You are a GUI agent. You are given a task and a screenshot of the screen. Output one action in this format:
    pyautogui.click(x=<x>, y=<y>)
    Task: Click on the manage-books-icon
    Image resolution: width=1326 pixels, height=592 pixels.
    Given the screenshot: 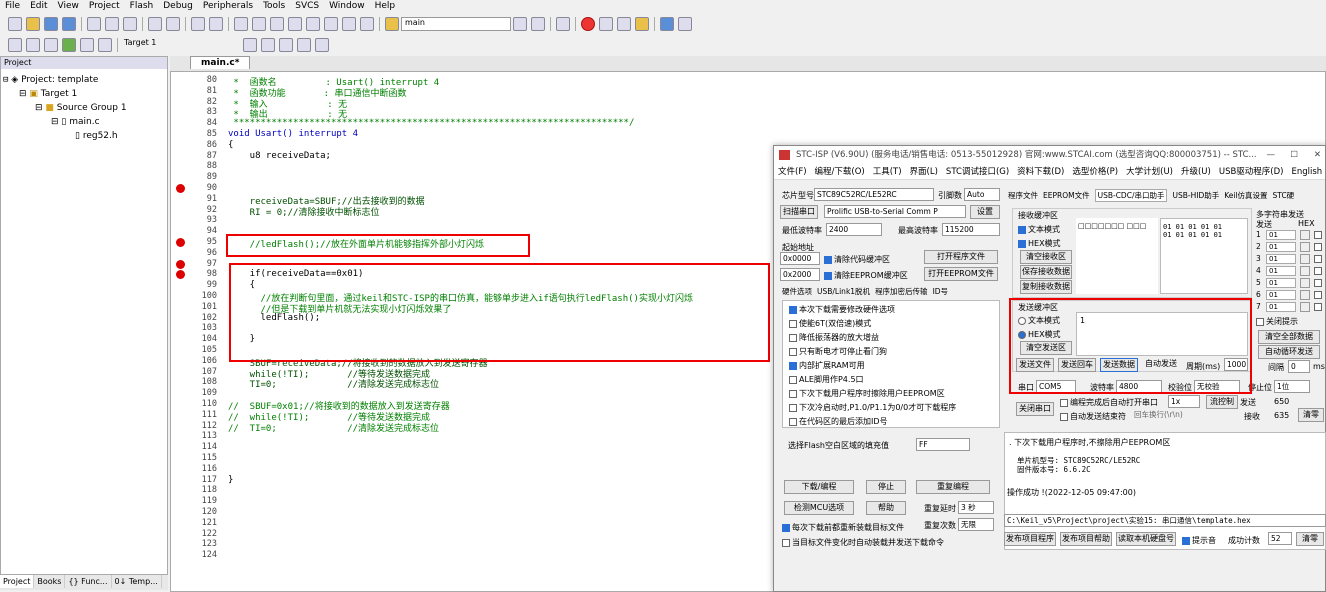 What is the action you would take?
    pyautogui.click(x=286, y=45)
    